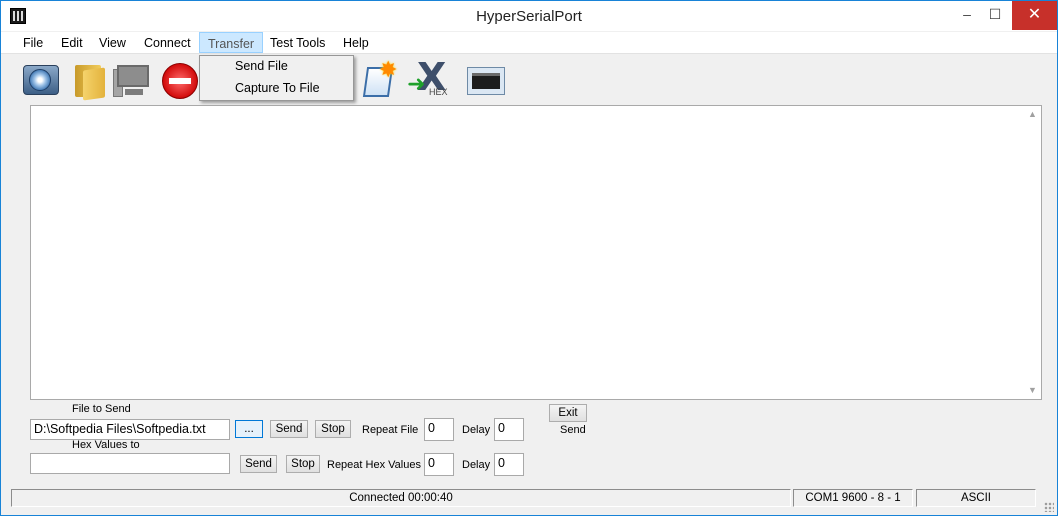  I want to click on computer-icon, so click(133, 79).